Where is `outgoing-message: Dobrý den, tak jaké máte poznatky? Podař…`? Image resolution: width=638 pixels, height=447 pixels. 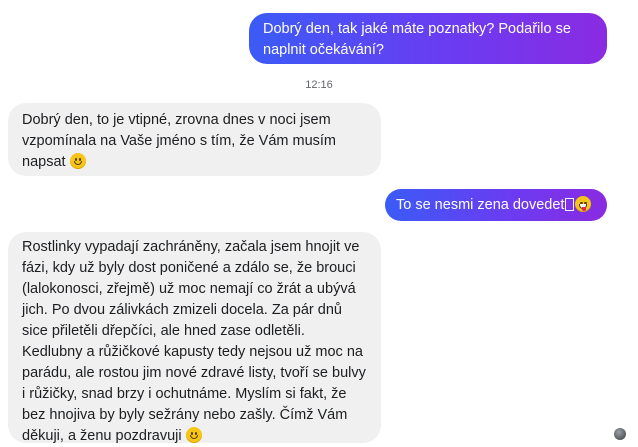
outgoing-message: Dobrý den, tak jaké máte poznatky? Podař… is located at coordinates (428, 38).